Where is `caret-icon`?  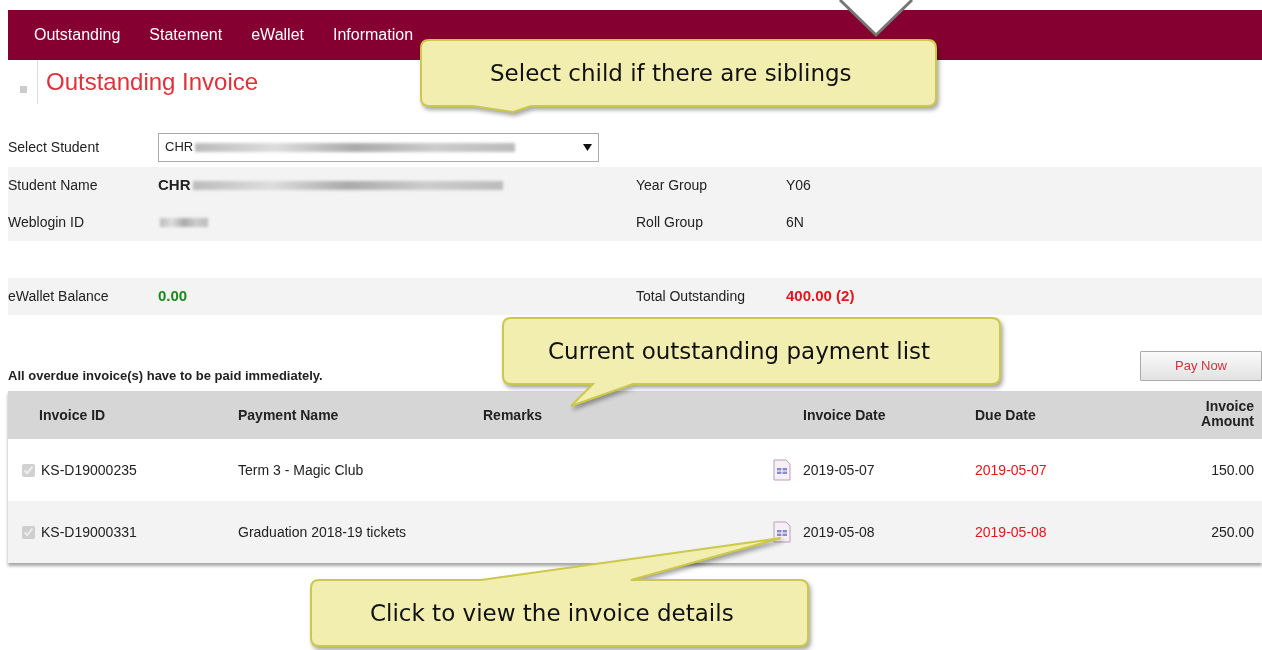 caret-icon is located at coordinates (587, 147).